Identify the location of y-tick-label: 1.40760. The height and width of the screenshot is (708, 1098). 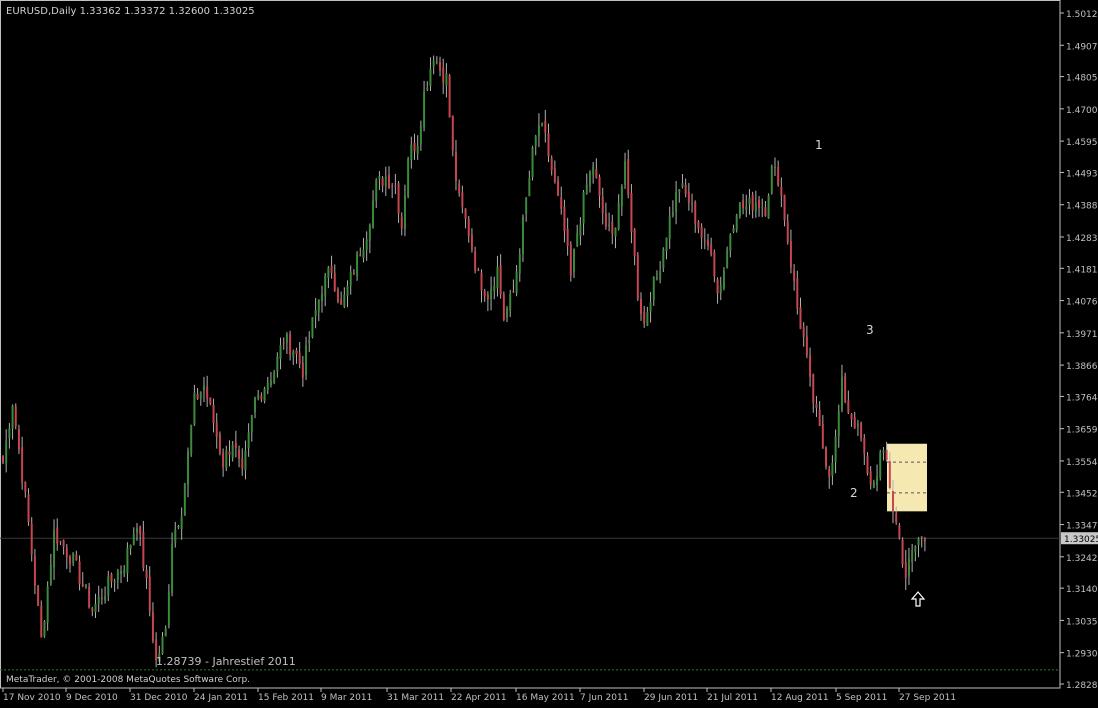
(1082, 303).